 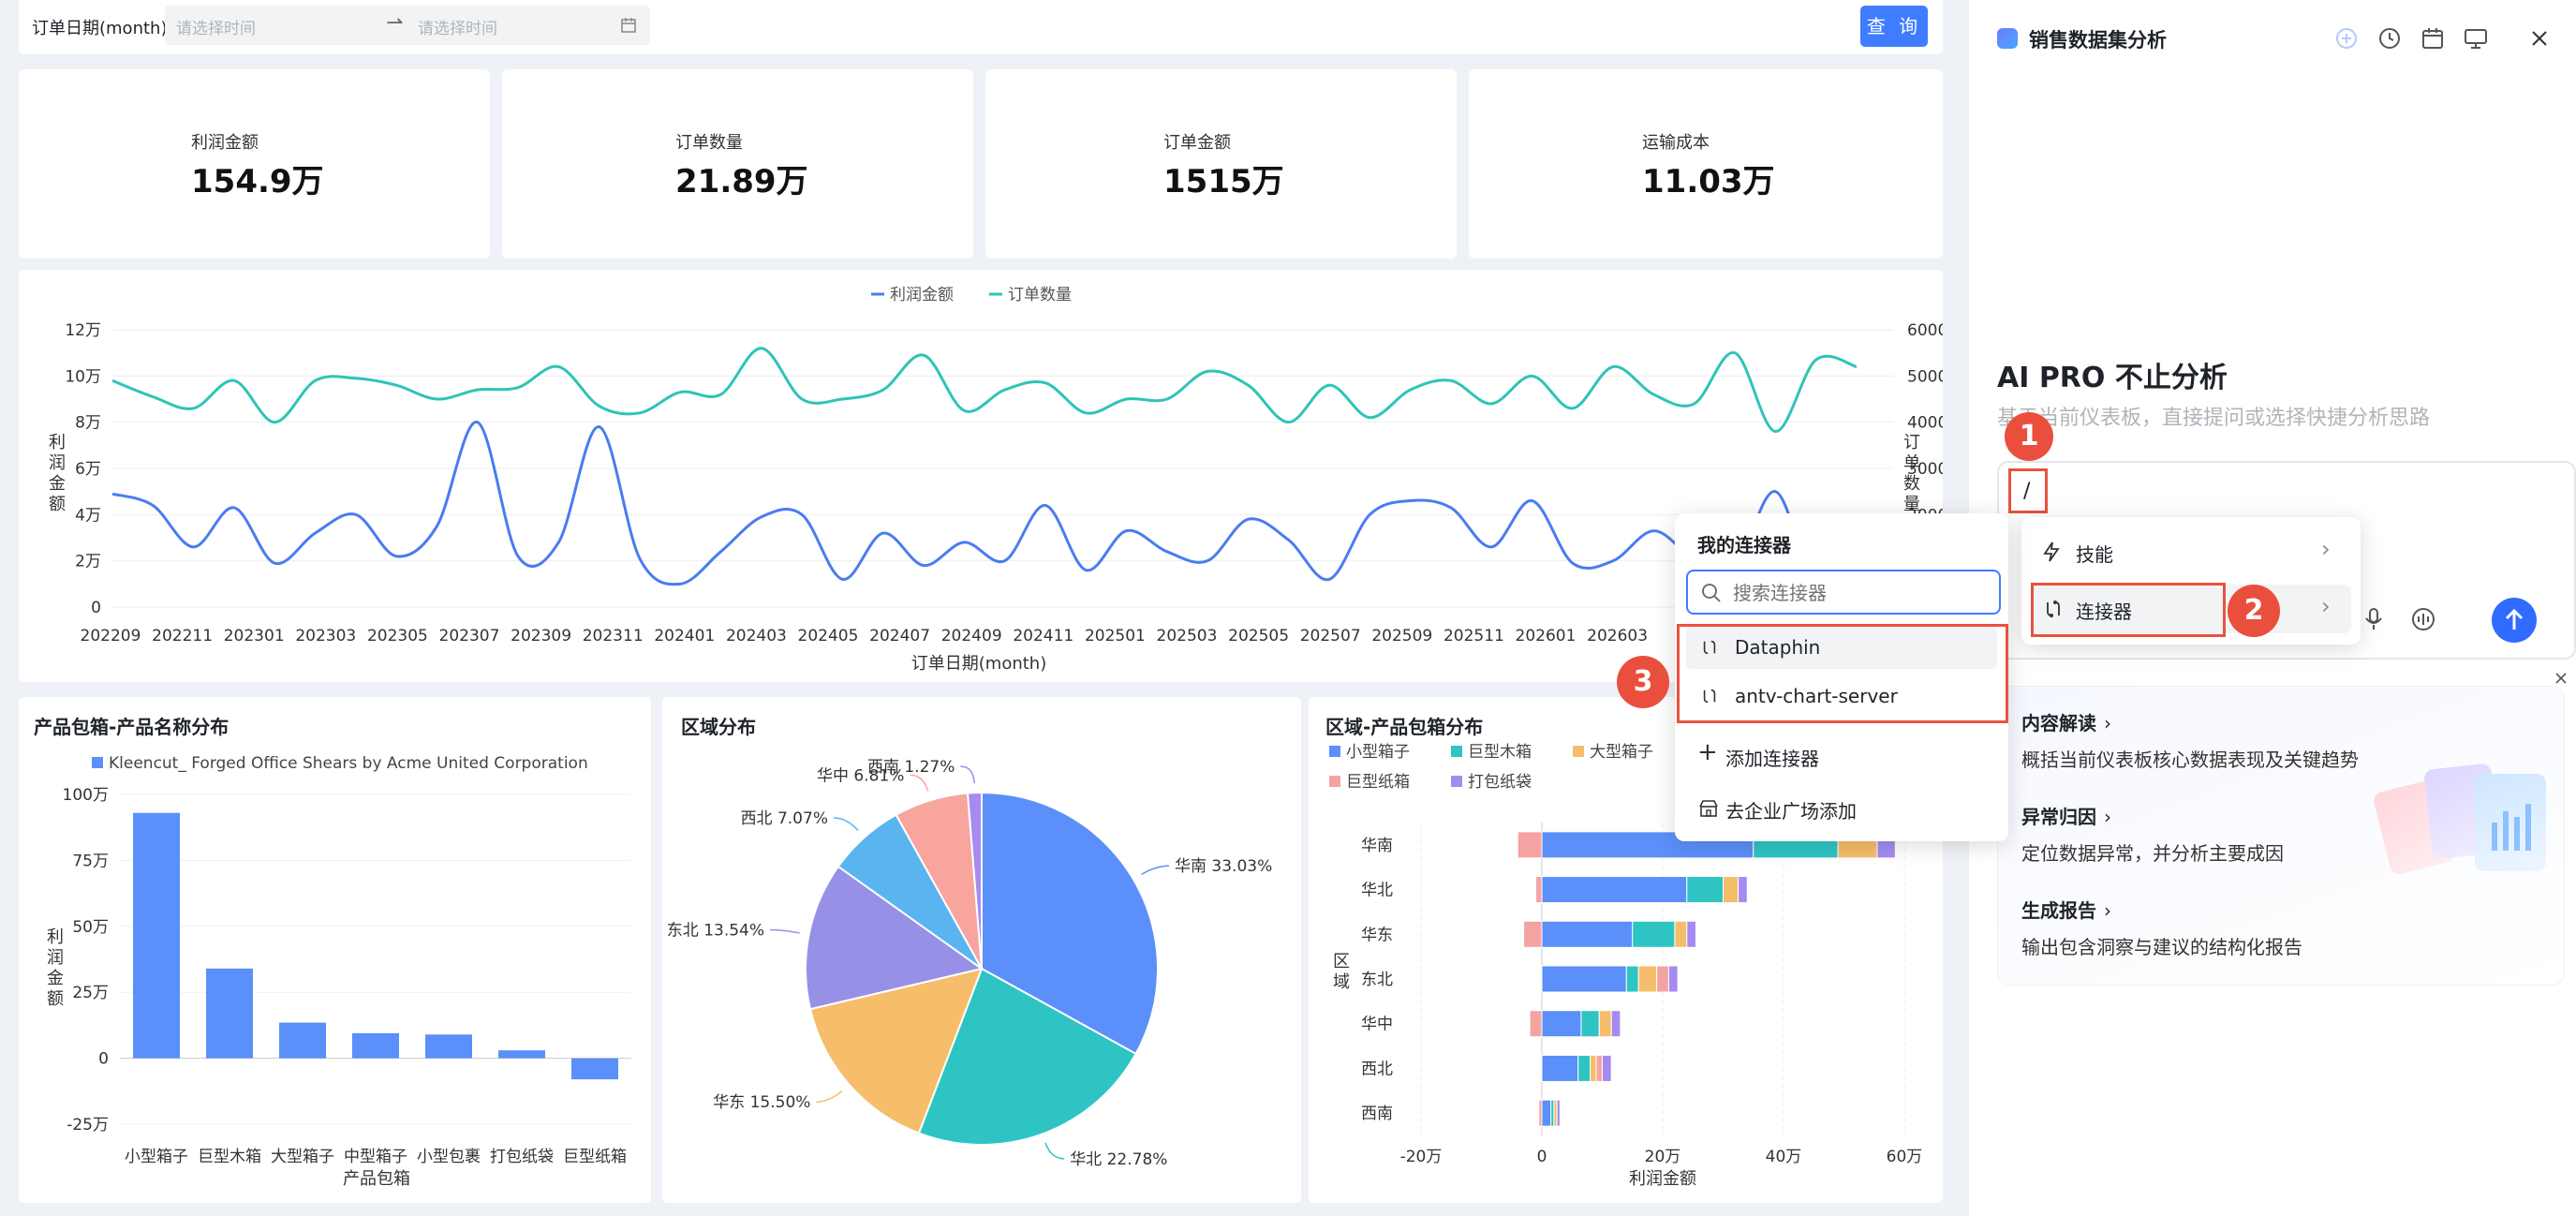 I want to click on y-right-tick: 4000, so click(x=1925, y=423).